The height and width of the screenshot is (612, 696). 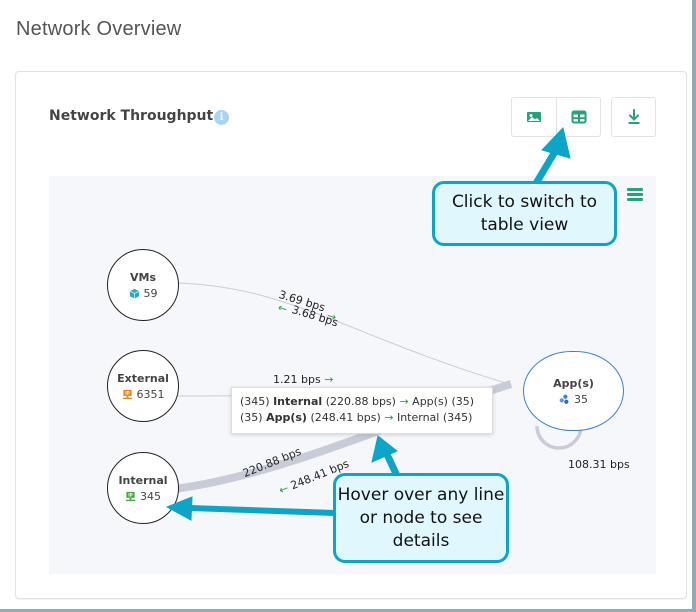 What do you see at coordinates (99, 29) in the screenshot?
I see `page-title: Network Overview` at bounding box center [99, 29].